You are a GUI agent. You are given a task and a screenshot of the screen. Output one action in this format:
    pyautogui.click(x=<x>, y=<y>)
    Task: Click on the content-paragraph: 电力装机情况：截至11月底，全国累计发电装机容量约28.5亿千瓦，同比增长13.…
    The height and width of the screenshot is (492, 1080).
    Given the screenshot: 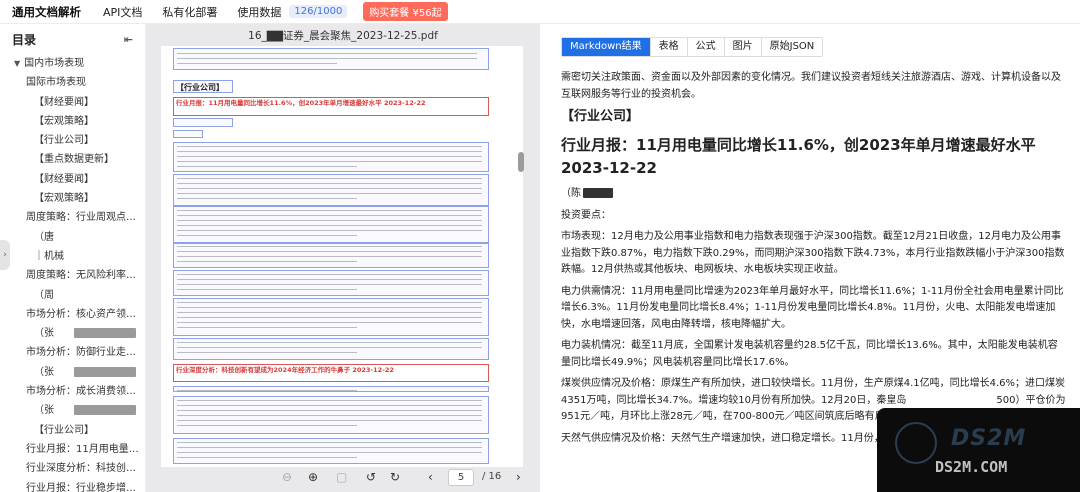 What is the action you would take?
    pyautogui.click(x=809, y=354)
    